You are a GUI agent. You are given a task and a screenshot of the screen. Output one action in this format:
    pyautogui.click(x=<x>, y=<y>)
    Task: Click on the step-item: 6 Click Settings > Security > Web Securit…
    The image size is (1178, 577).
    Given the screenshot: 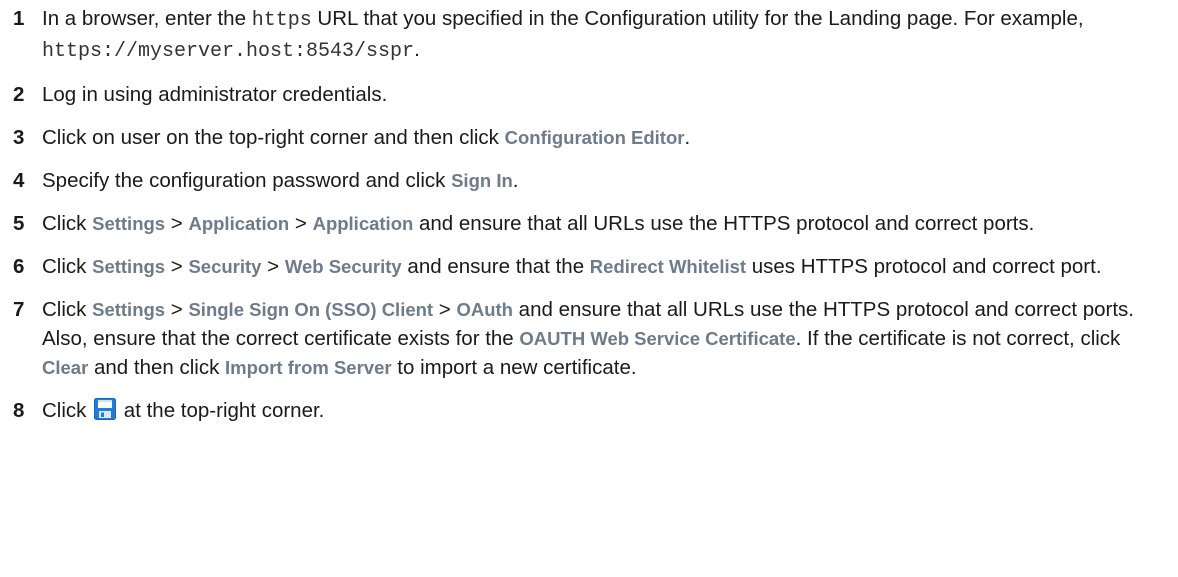 What is the action you would take?
    pyautogui.click(x=589, y=266)
    